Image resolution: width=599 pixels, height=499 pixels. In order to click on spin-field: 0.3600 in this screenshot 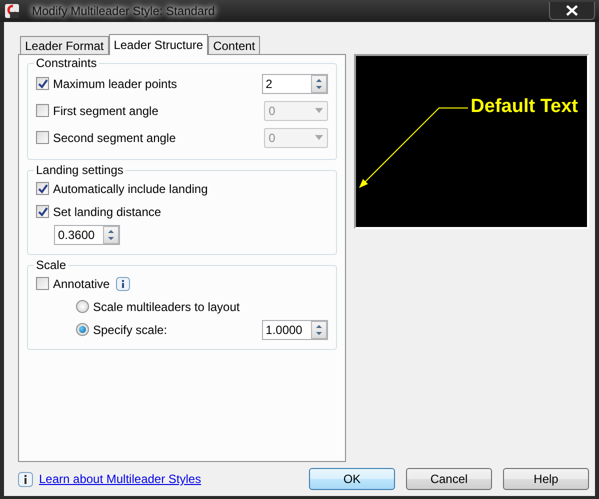, I will do `click(78, 235)`.